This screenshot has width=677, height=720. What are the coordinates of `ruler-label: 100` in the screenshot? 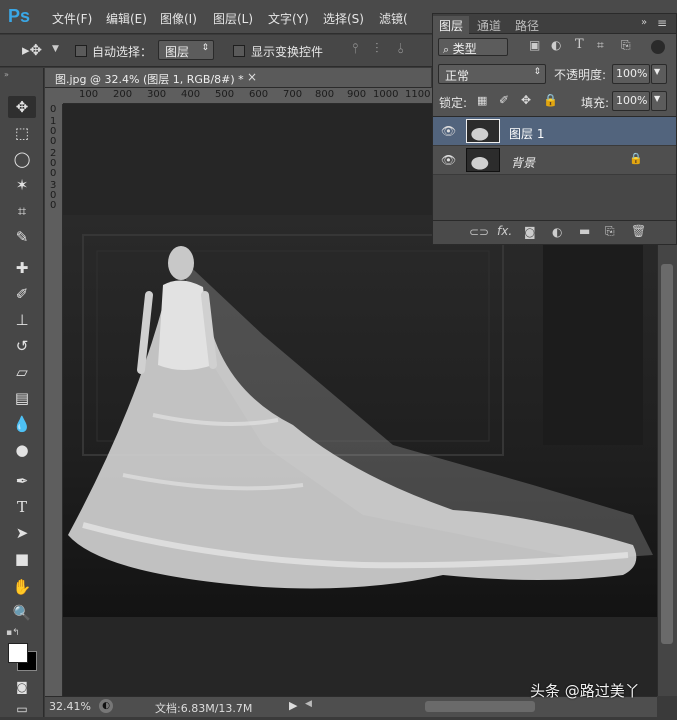 It's located at (89, 94).